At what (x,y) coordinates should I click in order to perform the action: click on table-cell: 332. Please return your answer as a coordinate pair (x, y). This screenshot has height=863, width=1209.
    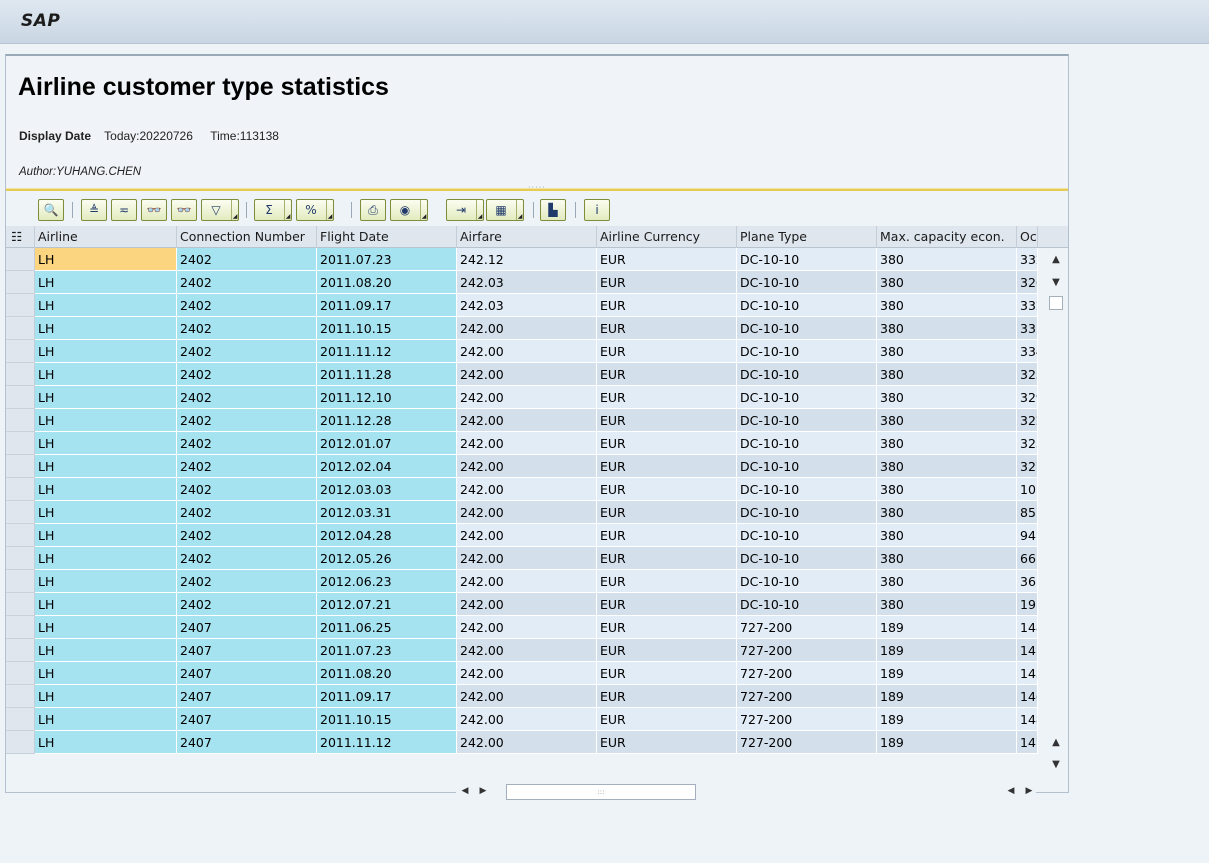
    Looking at the image, I should click on (1027, 259).